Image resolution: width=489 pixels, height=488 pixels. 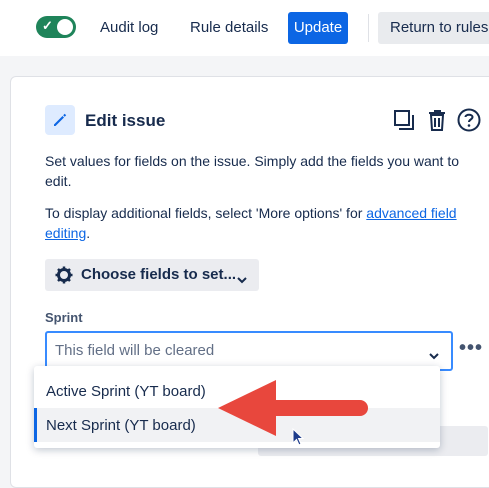 I want to click on rule-enabled-toggle: ✓, so click(x=56, y=27).